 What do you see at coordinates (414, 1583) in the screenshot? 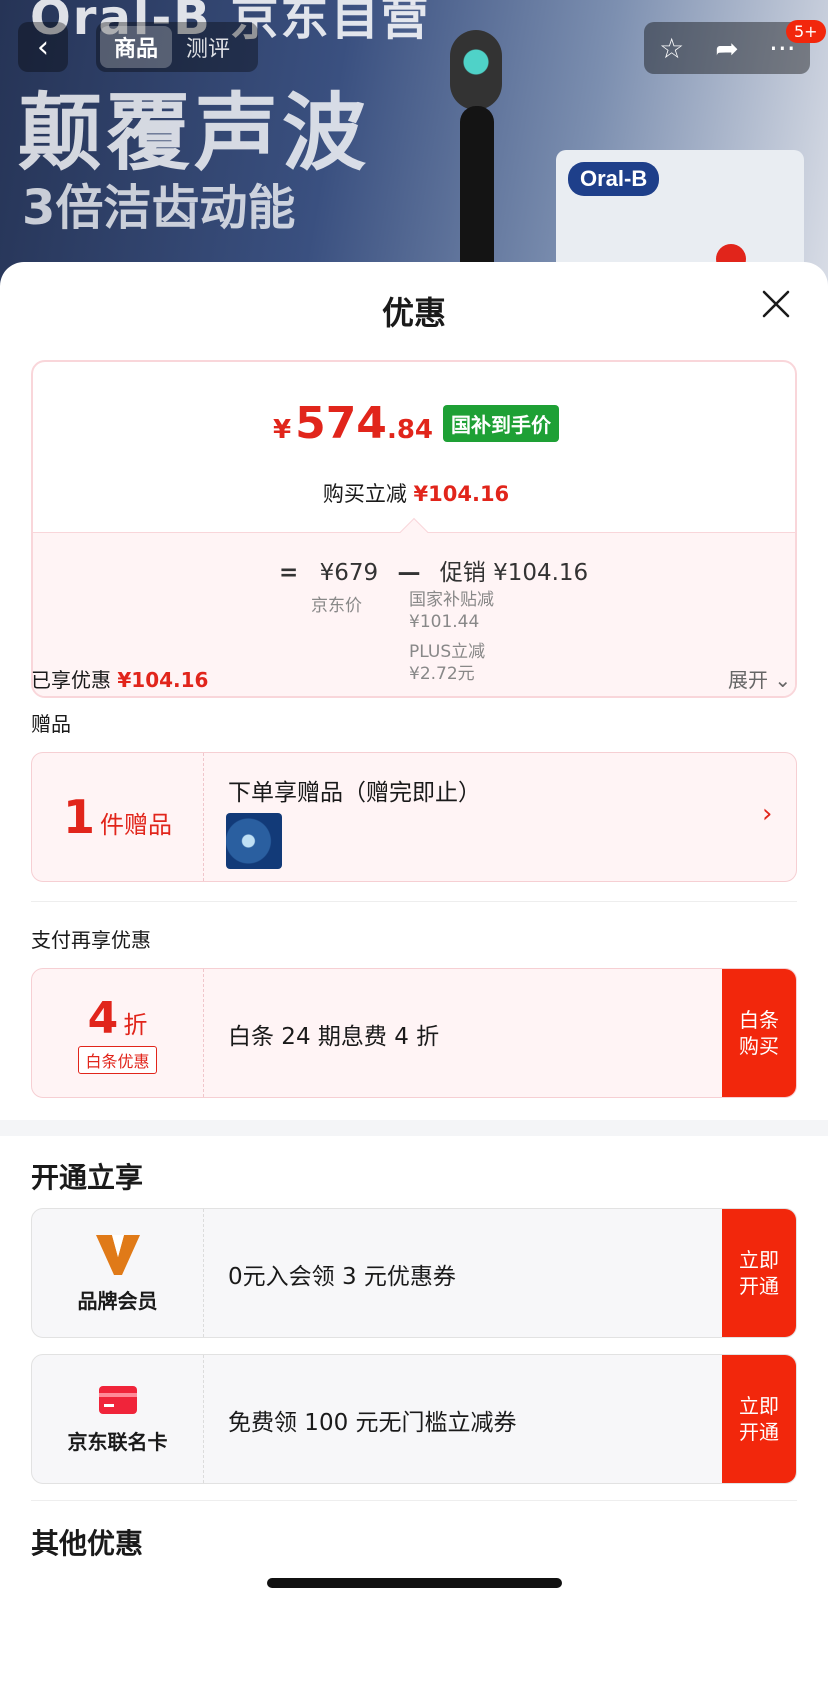
I see `home-indicator` at bounding box center [414, 1583].